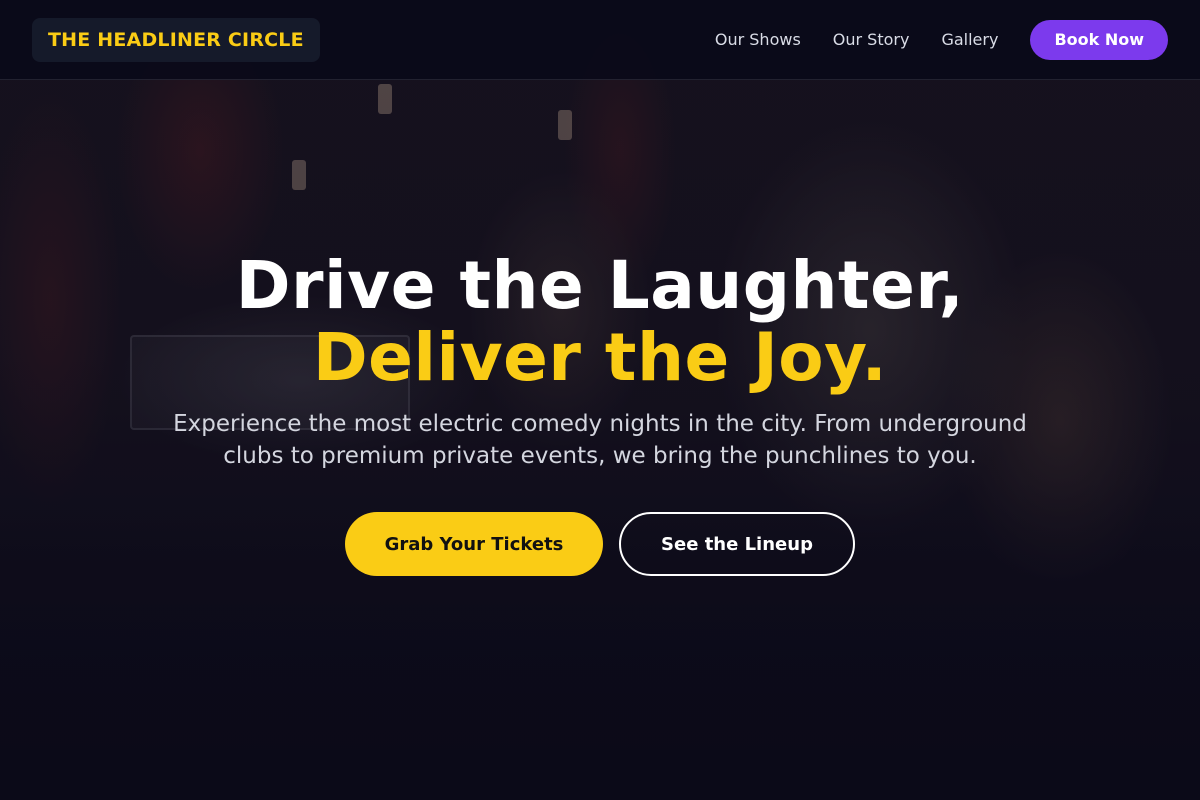  I want to click on headline-line-2: Deliver the Joy., so click(600, 357).